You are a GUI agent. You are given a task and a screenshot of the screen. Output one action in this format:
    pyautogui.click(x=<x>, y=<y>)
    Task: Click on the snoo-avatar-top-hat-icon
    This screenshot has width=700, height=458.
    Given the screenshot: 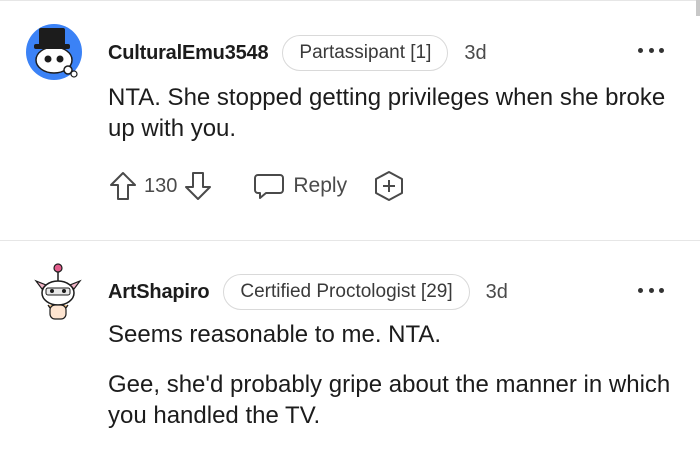 What is the action you would take?
    pyautogui.click(x=54, y=52)
    